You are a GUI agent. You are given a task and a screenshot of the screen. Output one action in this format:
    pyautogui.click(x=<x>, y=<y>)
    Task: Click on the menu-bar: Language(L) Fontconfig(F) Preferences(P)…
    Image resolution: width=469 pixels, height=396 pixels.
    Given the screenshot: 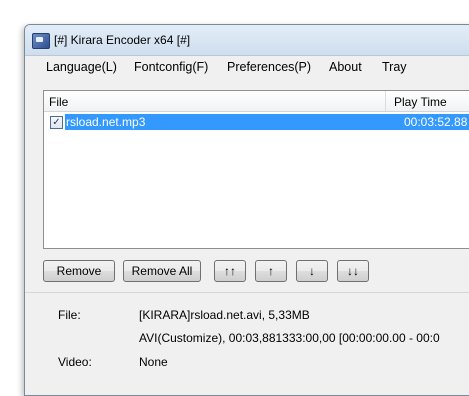 What is the action you would take?
    pyautogui.click(x=247, y=67)
    